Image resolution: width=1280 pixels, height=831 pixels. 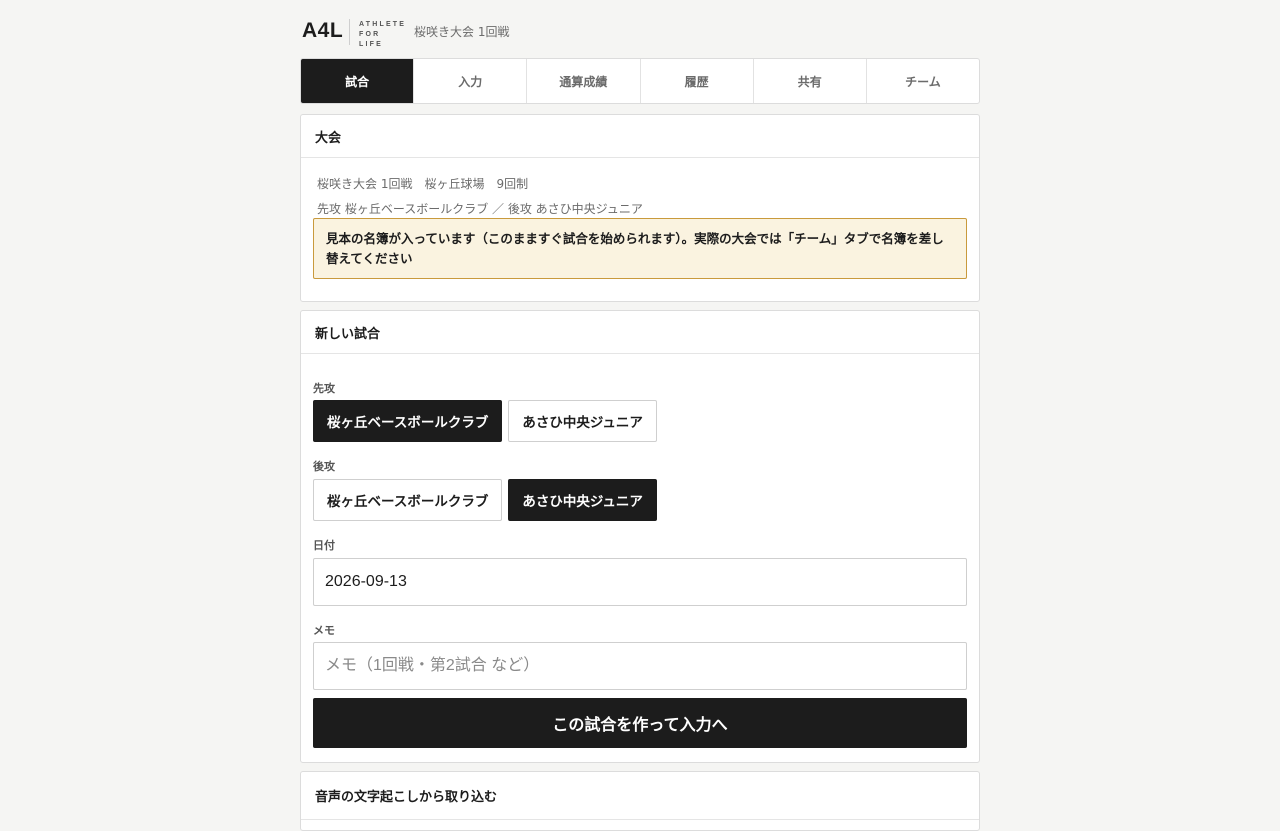 What do you see at coordinates (383, 24) in the screenshot?
I see `tagline-line: ATHLETE` at bounding box center [383, 24].